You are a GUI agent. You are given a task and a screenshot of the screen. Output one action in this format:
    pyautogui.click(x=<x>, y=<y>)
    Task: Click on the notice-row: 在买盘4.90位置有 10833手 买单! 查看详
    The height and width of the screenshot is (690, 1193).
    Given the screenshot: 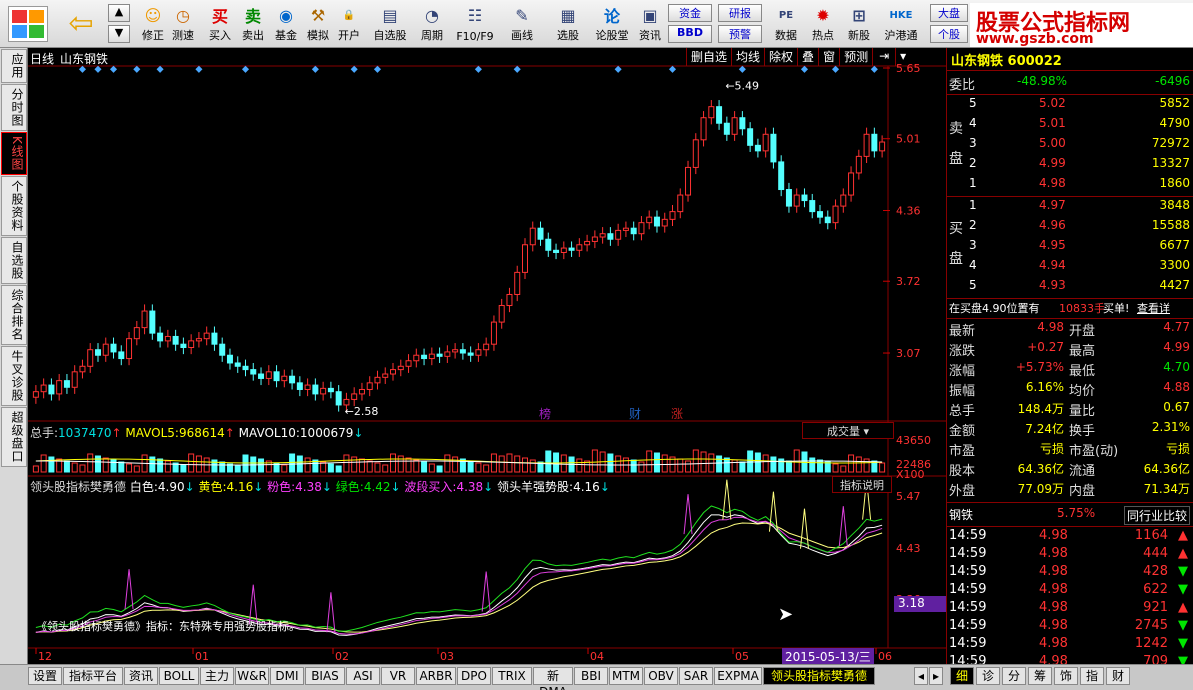 What is the action you would take?
    pyautogui.click(x=1070, y=309)
    